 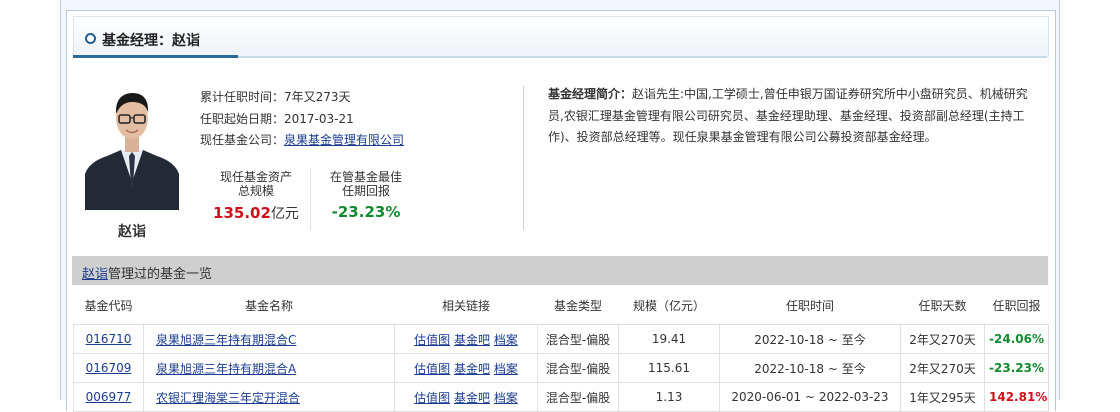 What do you see at coordinates (577, 305) in the screenshot?
I see `col-header-type: 基金类型` at bounding box center [577, 305].